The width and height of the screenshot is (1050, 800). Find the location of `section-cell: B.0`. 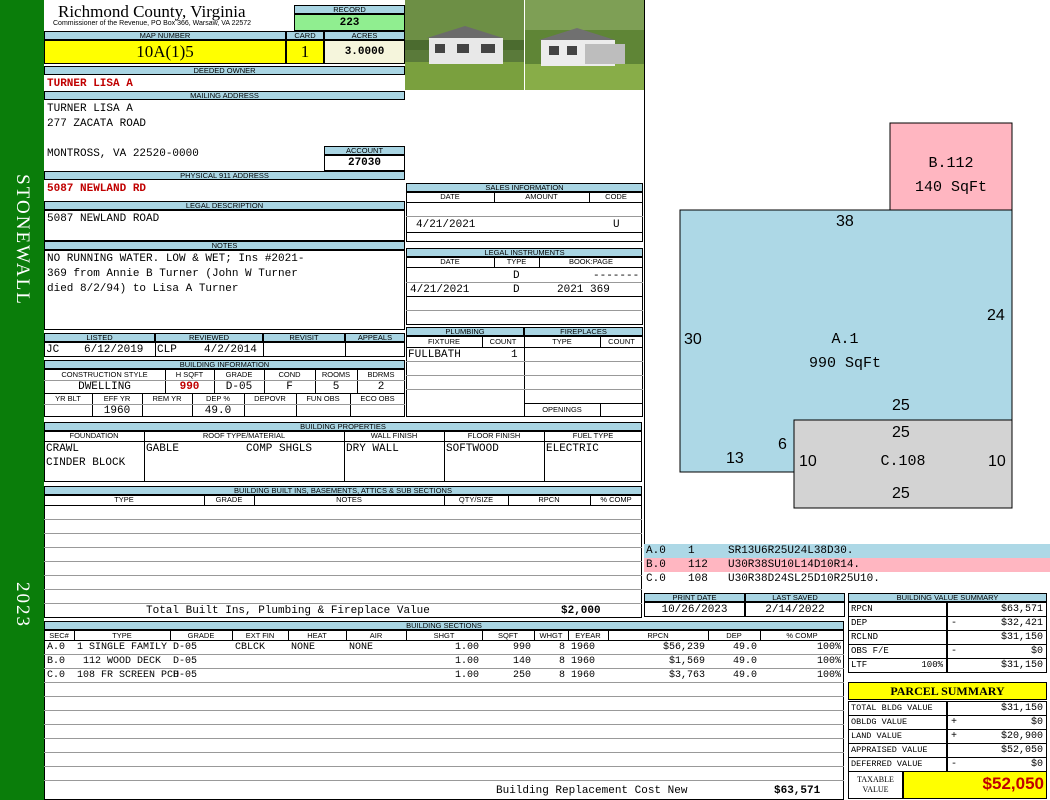

section-cell: B.0 is located at coordinates (56, 661).